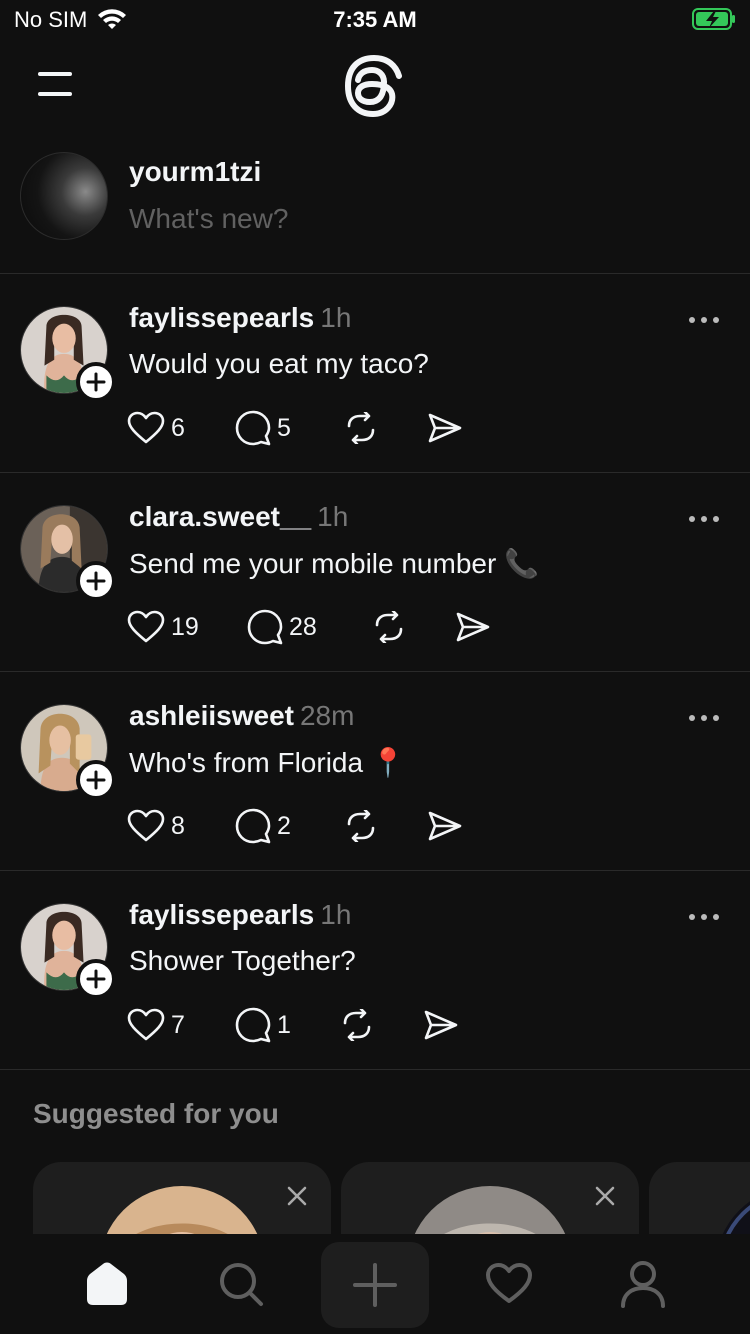 The height and width of the screenshot is (1334, 750). I want to click on like-button: 8, so click(181, 826).